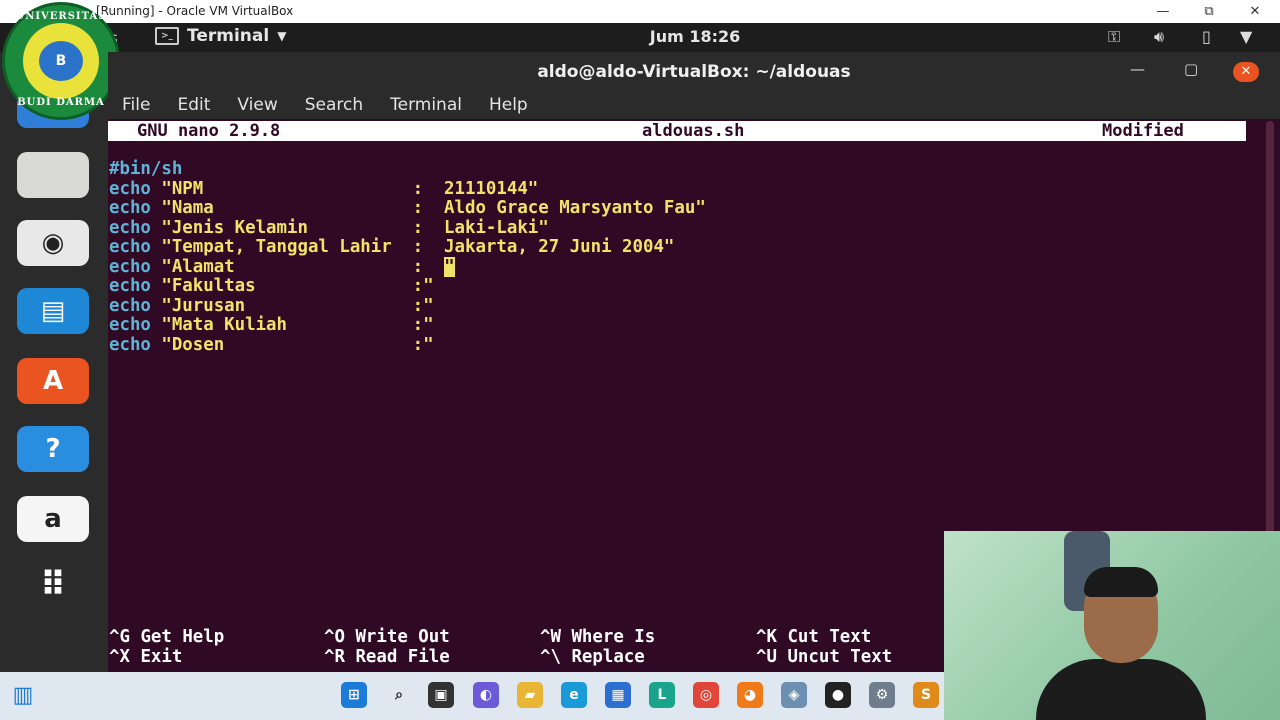 This screenshot has height=720, width=1280. What do you see at coordinates (794, 695) in the screenshot?
I see `virtualbox-icon: ◈` at bounding box center [794, 695].